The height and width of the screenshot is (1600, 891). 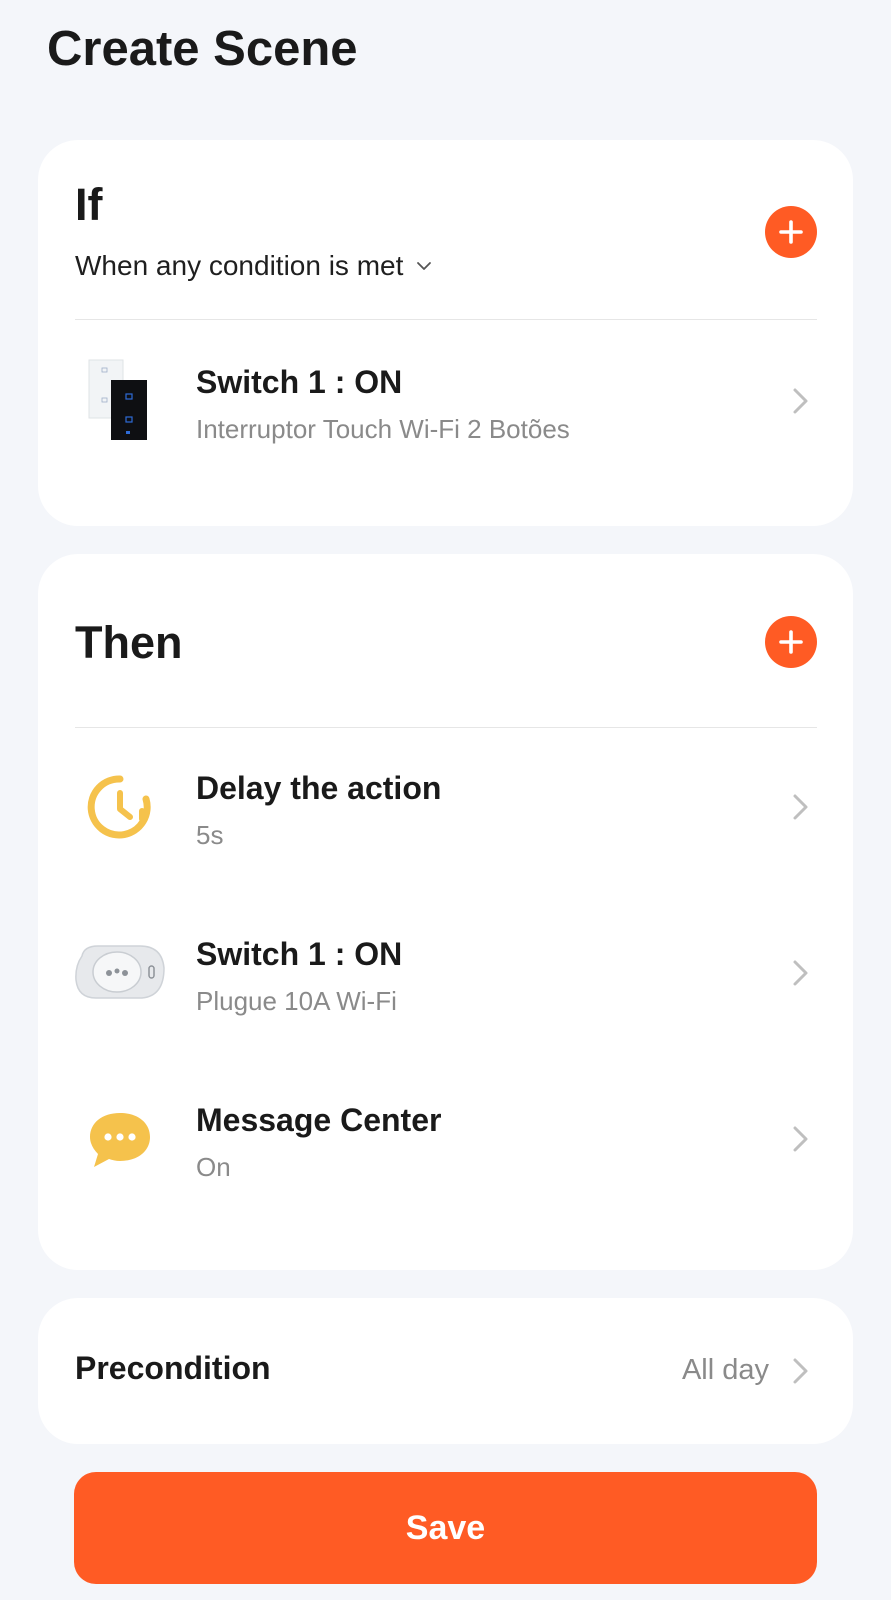 I want to click on precondition-card: Precondition All day, so click(x=445, y=1371).